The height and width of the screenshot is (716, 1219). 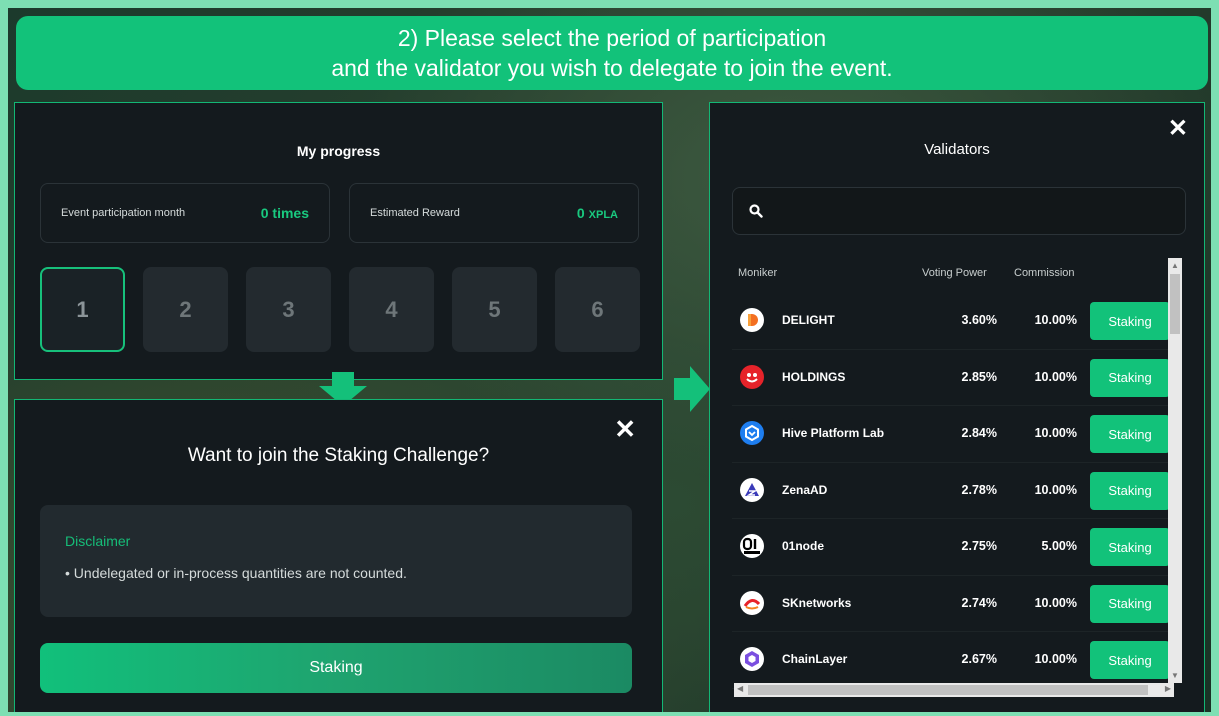 What do you see at coordinates (752, 489) in the screenshot?
I see `zenaad-logo-icon` at bounding box center [752, 489].